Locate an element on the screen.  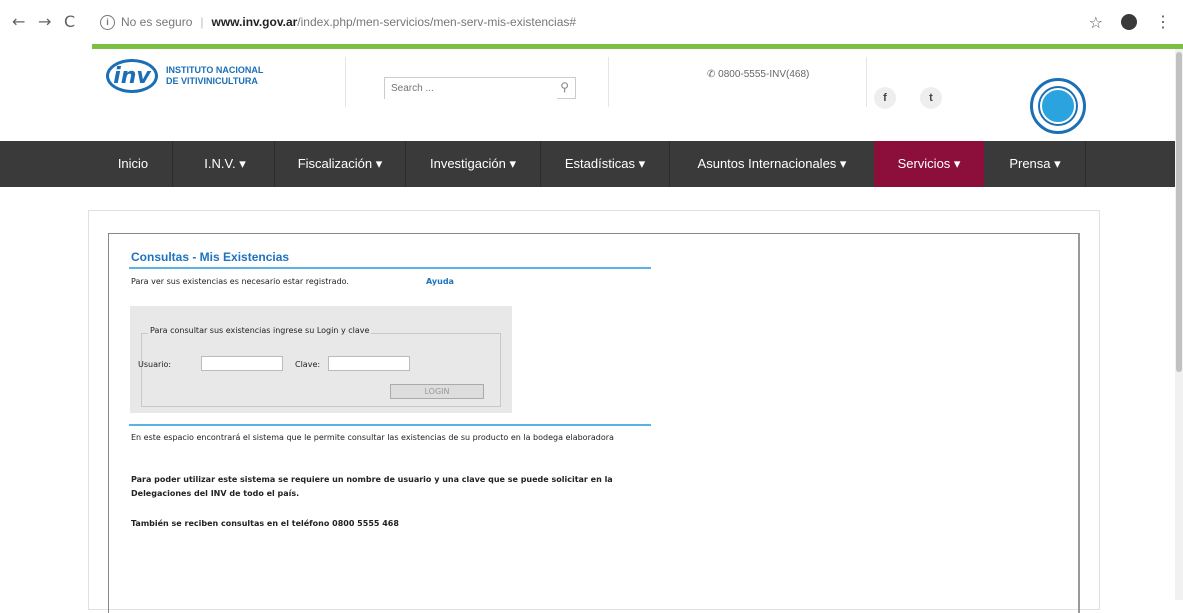
url-host: www.inv.gov.ar is located at coordinates (254, 22).